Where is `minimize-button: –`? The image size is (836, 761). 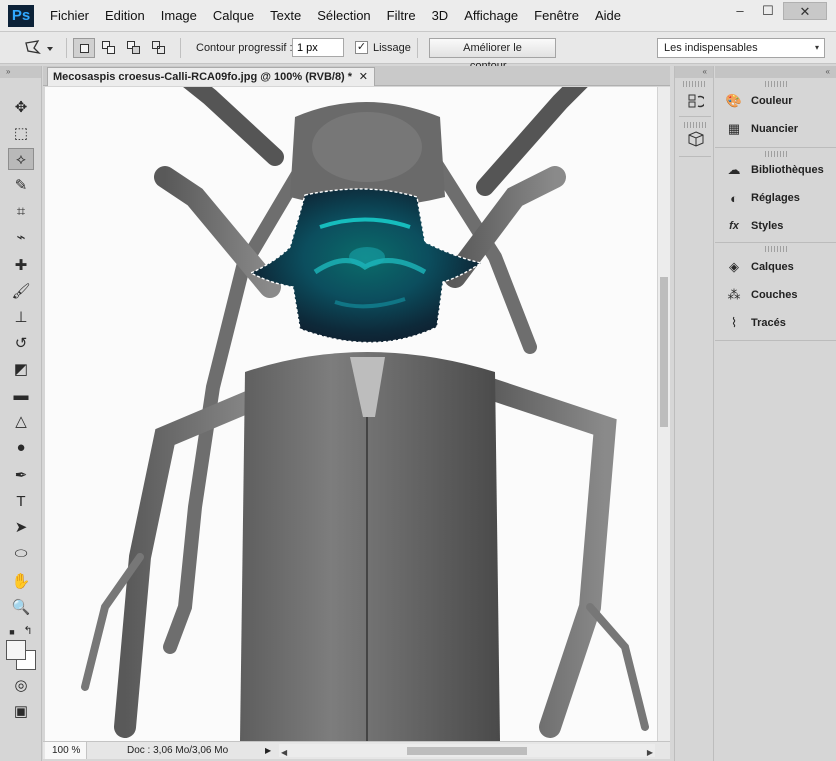 minimize-button: – is located at coordinates (740, 11).